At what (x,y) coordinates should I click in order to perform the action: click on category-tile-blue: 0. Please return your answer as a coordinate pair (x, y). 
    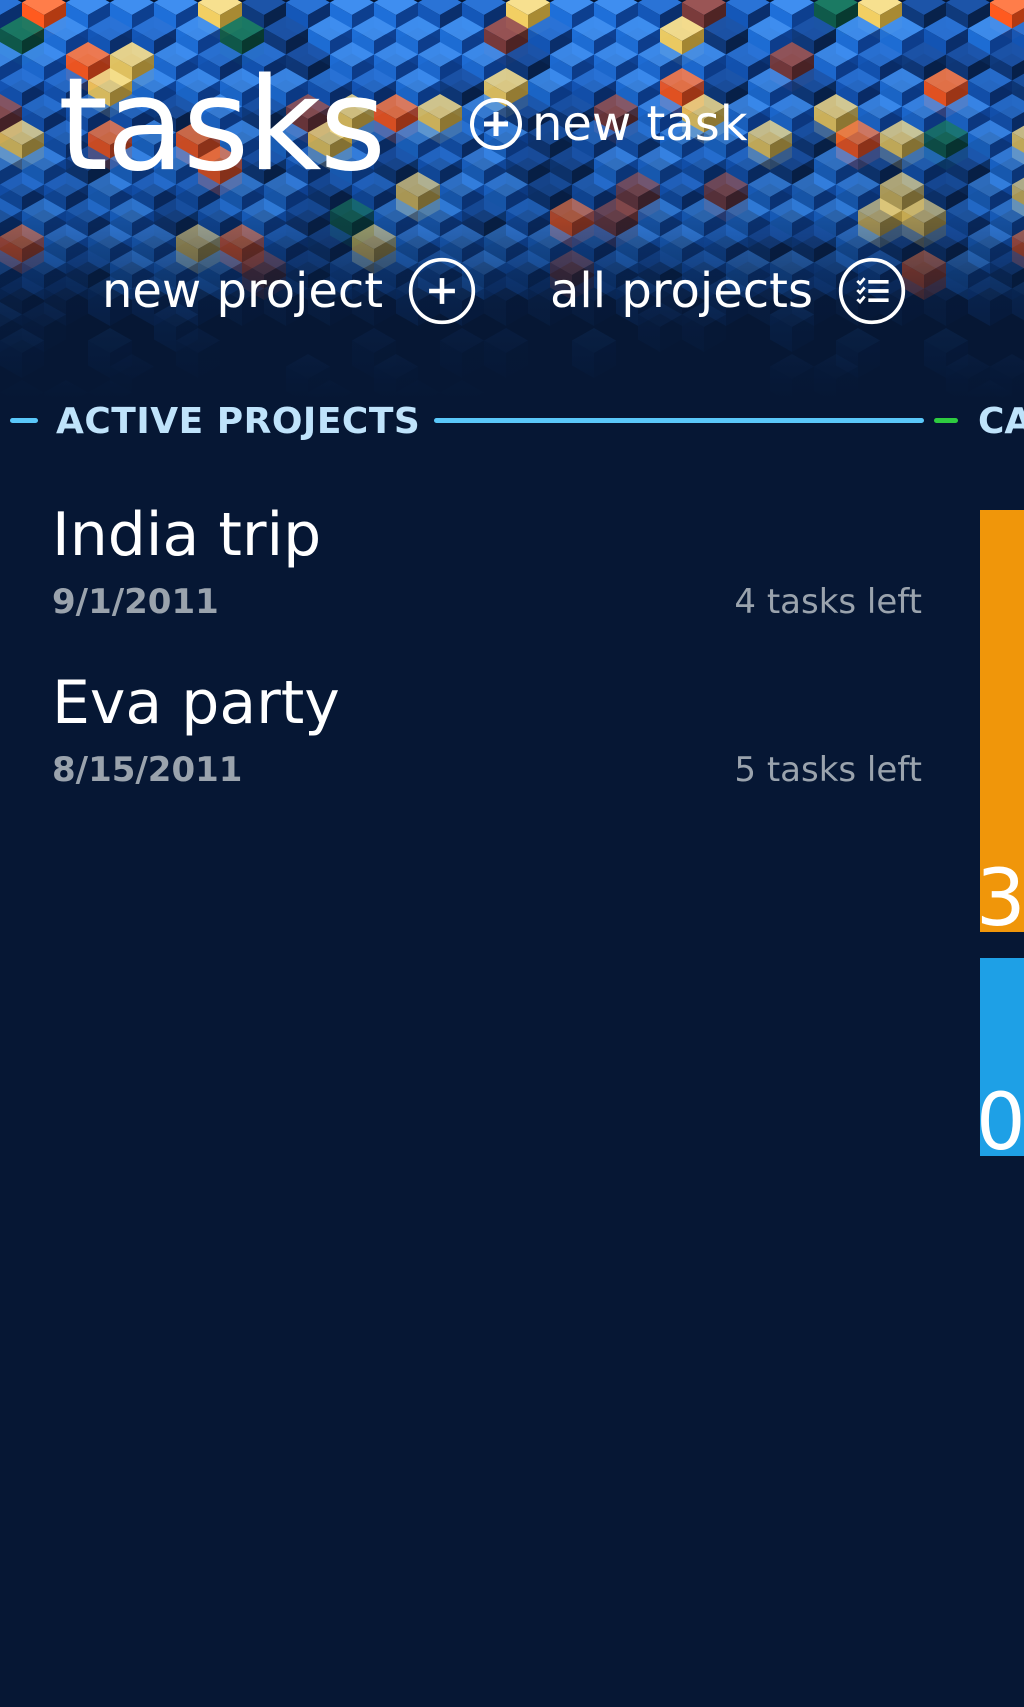
    Looking at the image, I should click on (1002, 1057).